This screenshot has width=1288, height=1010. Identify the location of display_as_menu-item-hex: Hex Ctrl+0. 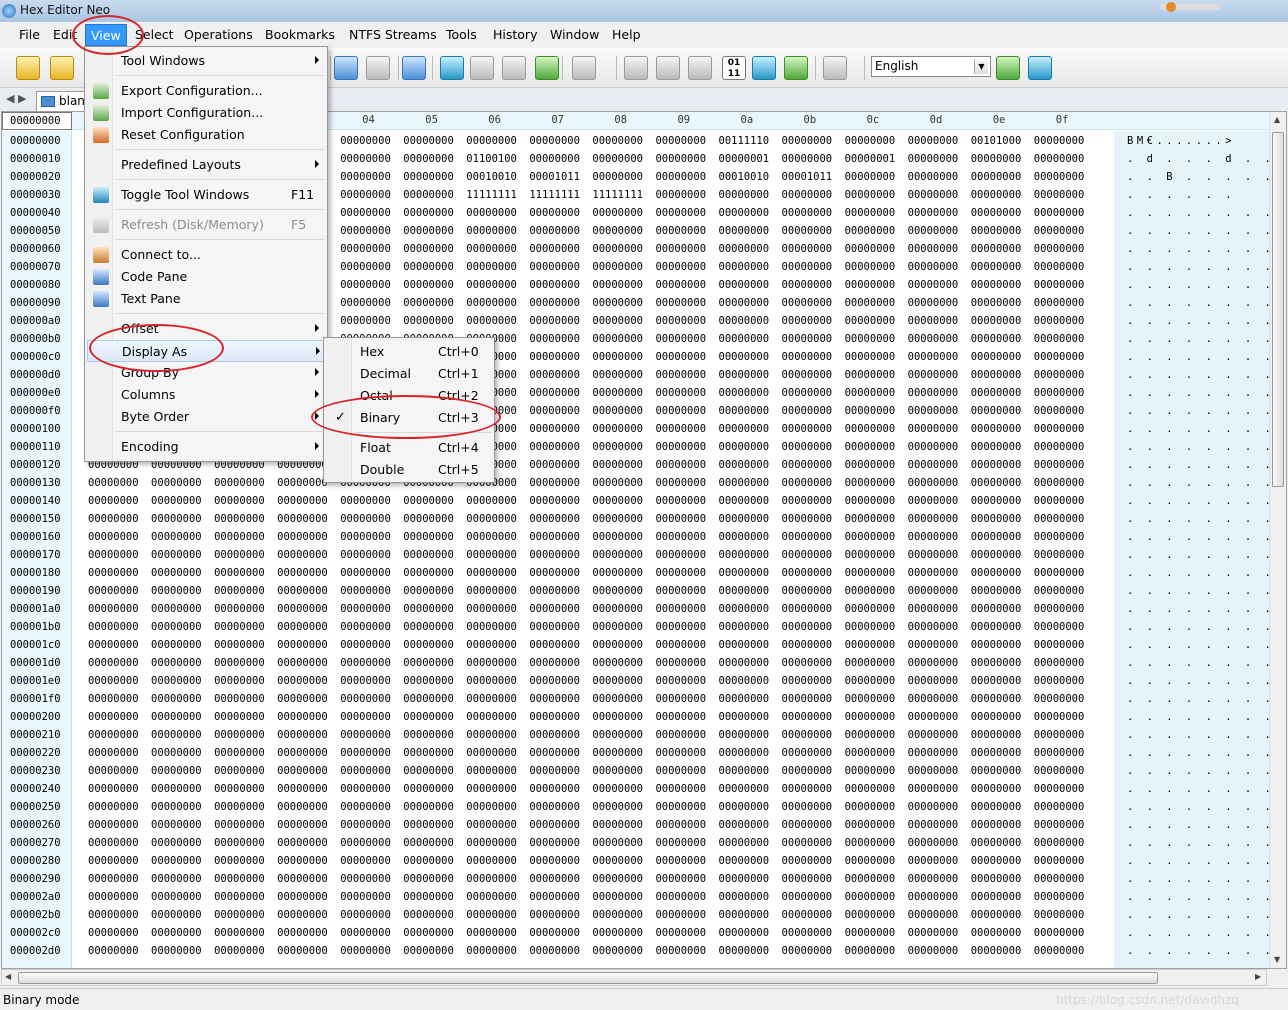
(410, 352).